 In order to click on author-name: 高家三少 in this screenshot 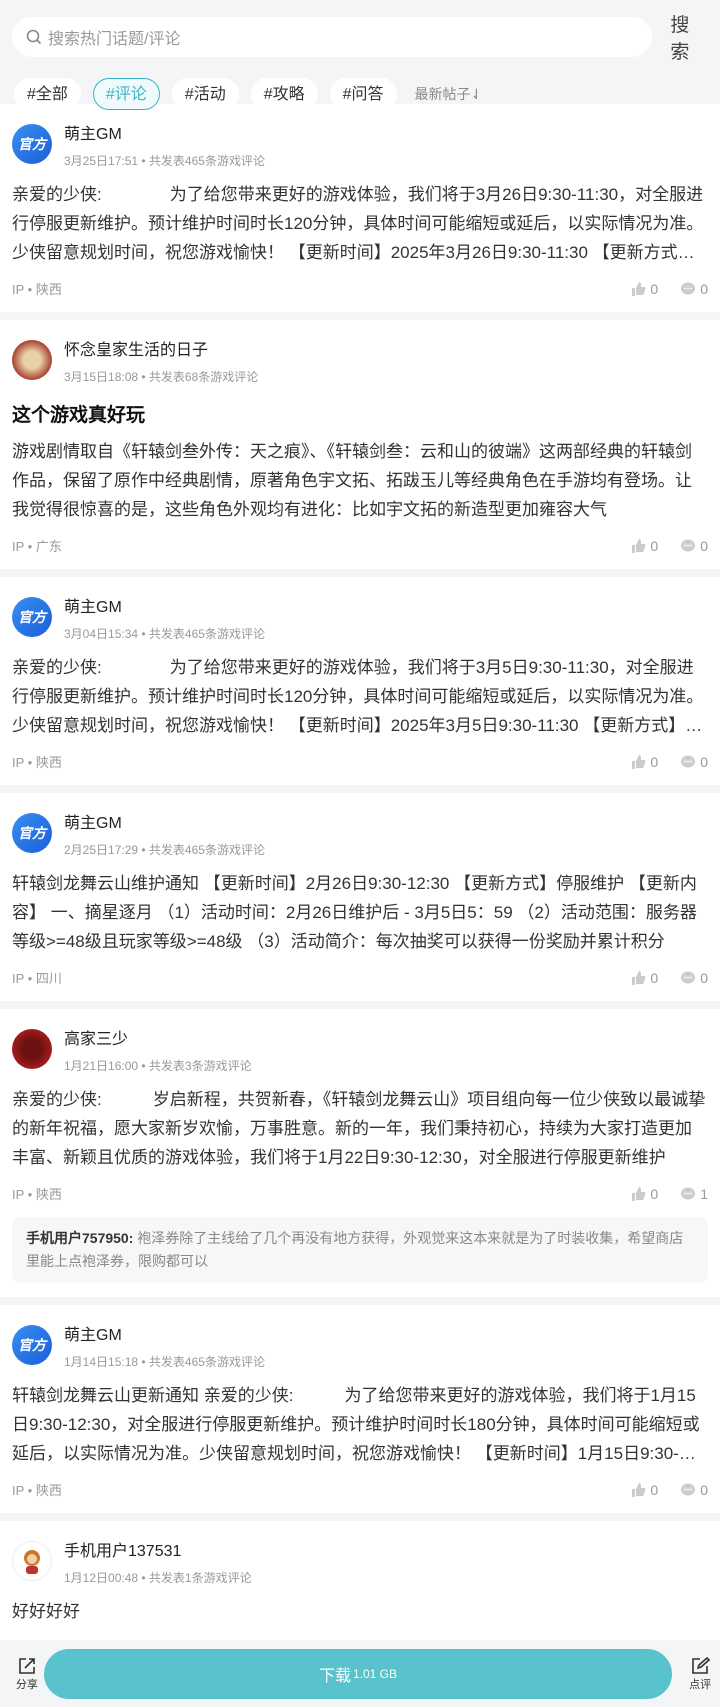, I will do `click(158, 1037)`.